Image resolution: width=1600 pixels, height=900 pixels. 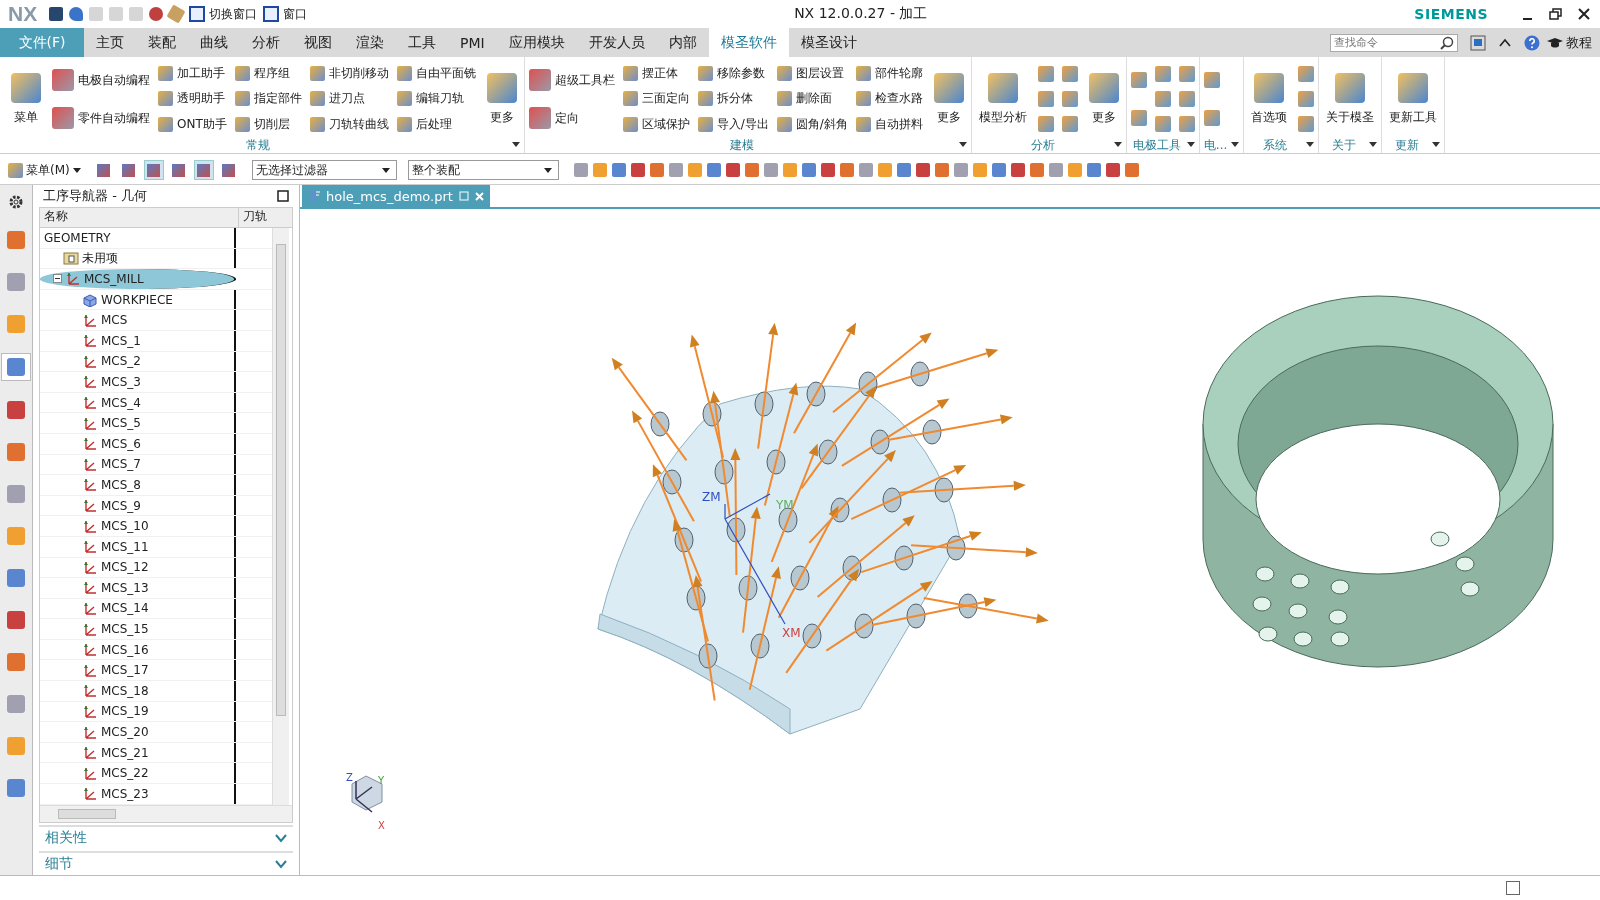 I want to click on ribbon-button: 拆分体, so click(x=733, y=99).